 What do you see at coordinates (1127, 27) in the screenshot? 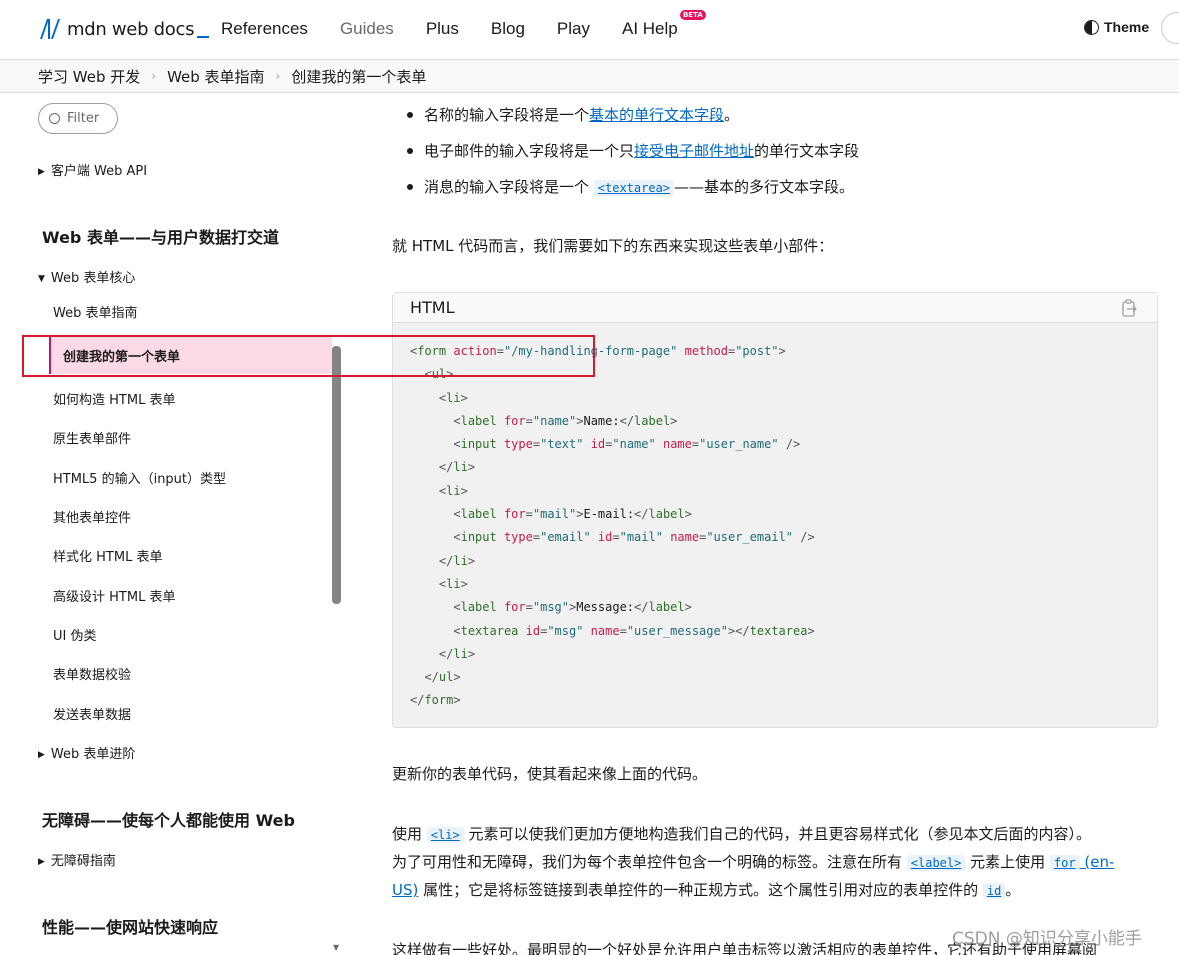
I see `theme-label: Theme` at bounding box center [1127, 27].